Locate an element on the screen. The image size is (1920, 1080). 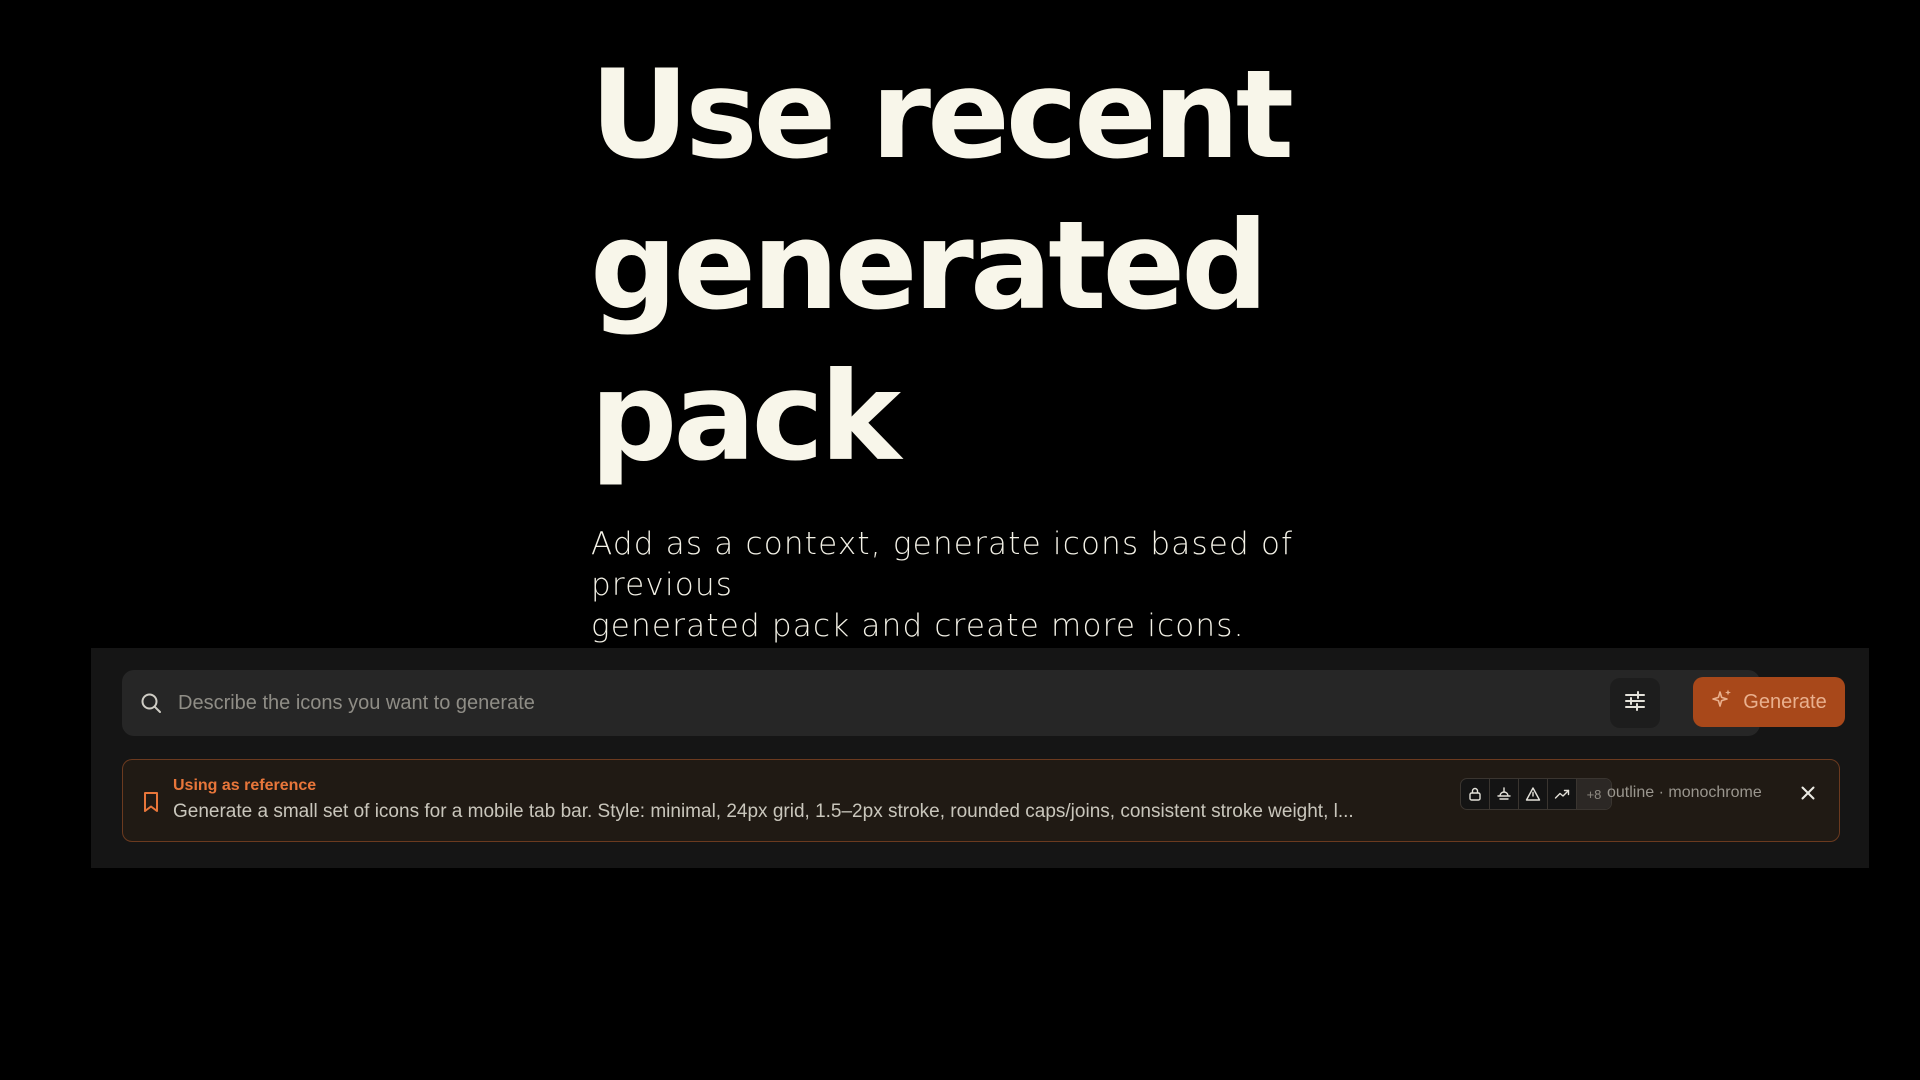
close-icon is located at coordinates (1808, 795).